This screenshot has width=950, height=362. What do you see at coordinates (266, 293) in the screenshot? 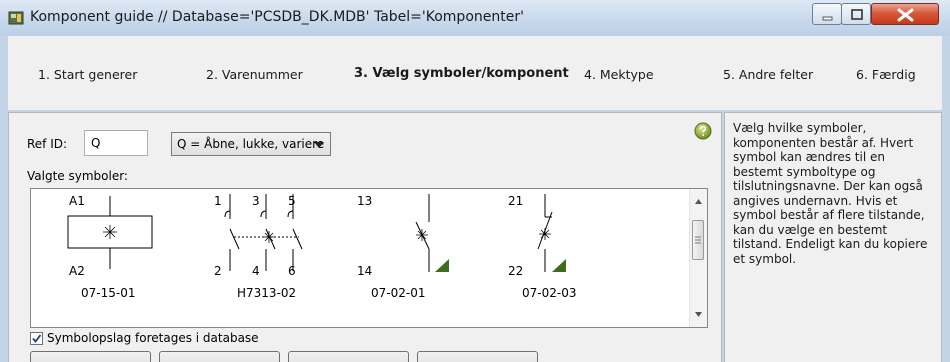
I see `symbol-name: H7313-02` at bounding box center [266, 293].